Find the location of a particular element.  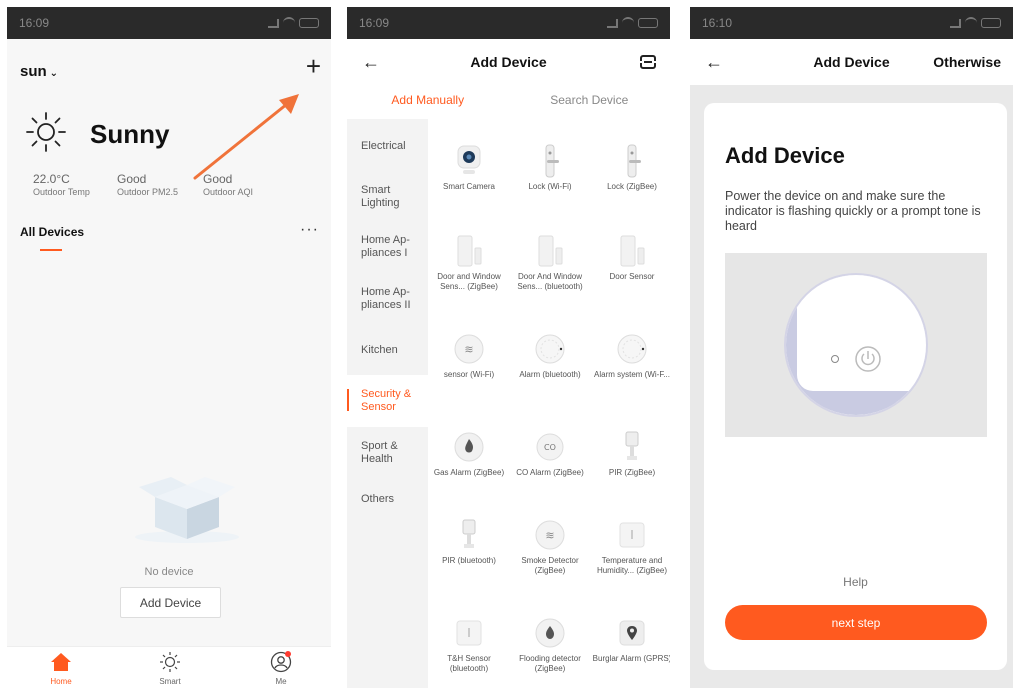

category-security-sensor: Security & Sensor is located at coordinates (387, 401).